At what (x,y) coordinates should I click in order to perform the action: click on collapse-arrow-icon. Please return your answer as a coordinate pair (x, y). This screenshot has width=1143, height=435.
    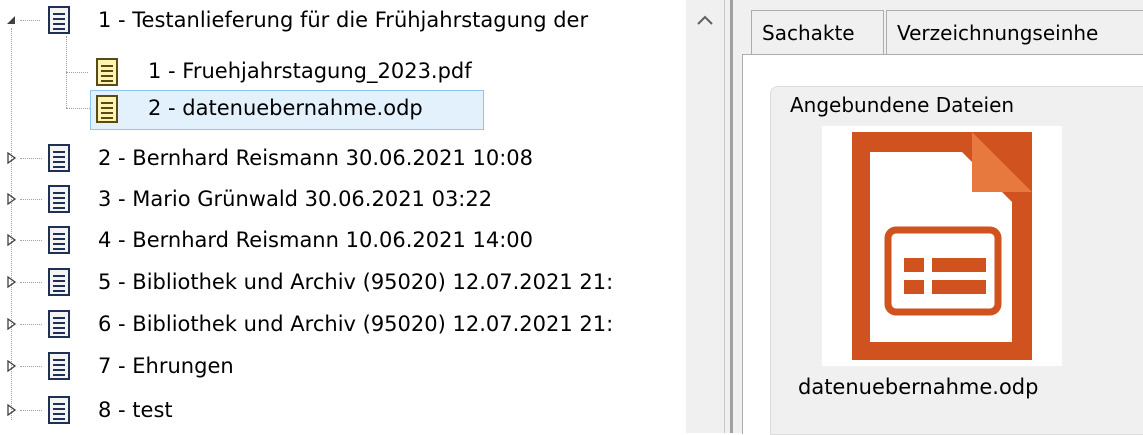
    Looking at the image, I should click on (11, 20).